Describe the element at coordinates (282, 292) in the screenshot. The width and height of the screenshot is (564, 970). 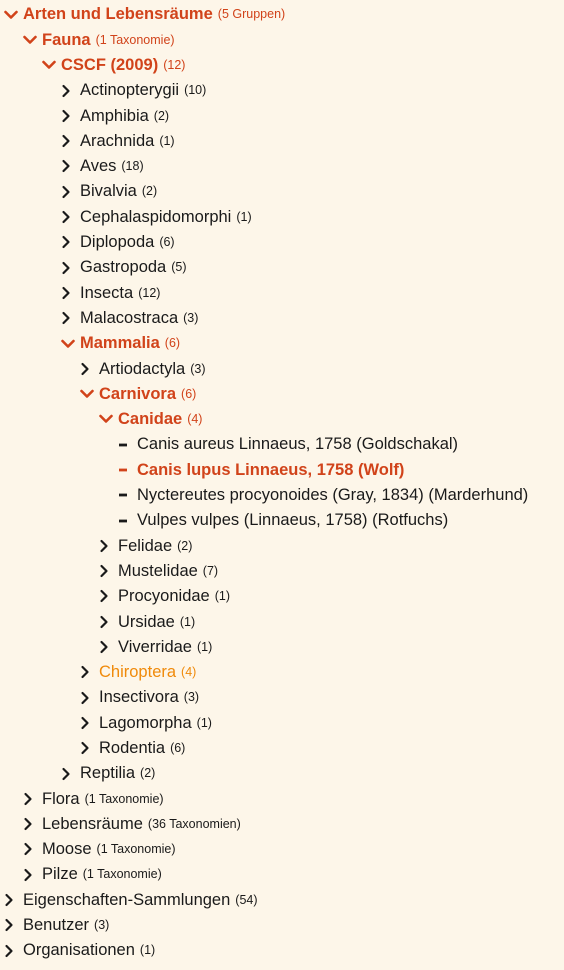
I see `tree-node: Insecta (12)` at that location.